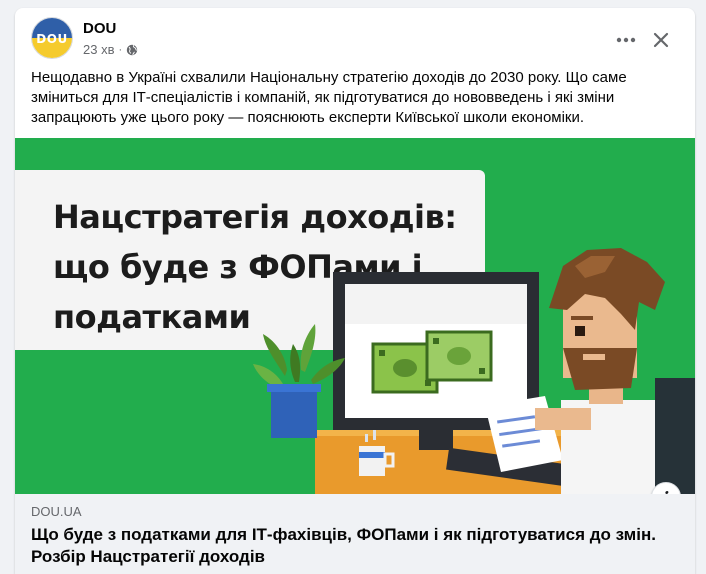 This screenshot has width=706, height=574. What do you see at coordinates (132, 50) in the screenshot?
I see `globe-icon` at bounding box center [132, 50].